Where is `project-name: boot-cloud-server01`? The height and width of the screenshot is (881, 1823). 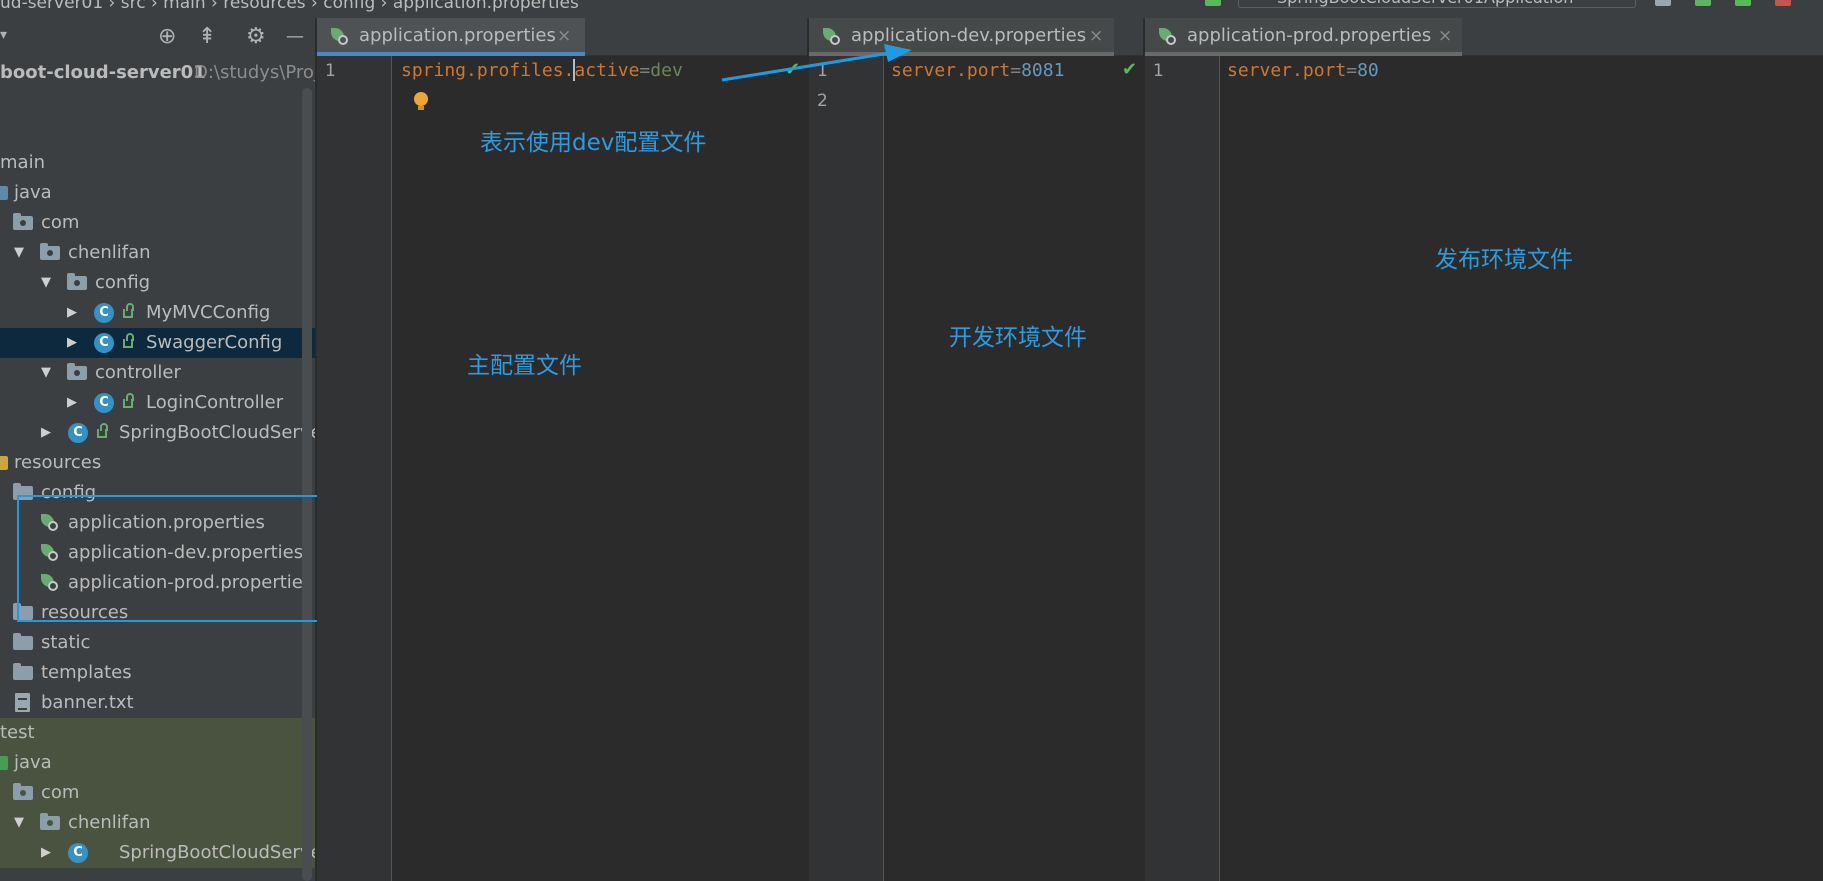
project-name: boot-cloud-server01 is located at coordinates (103, 72).